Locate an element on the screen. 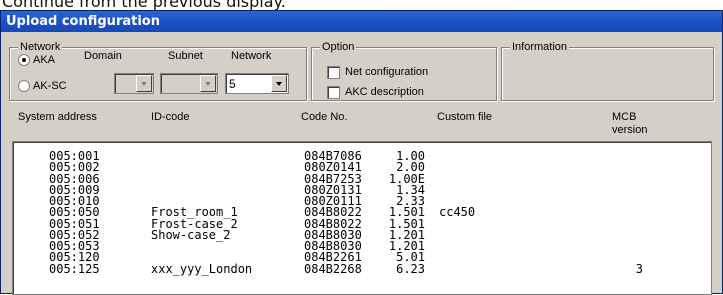 This screenshot has height=295, width=723. domain-dropdown is located at coordinates (134, 83).